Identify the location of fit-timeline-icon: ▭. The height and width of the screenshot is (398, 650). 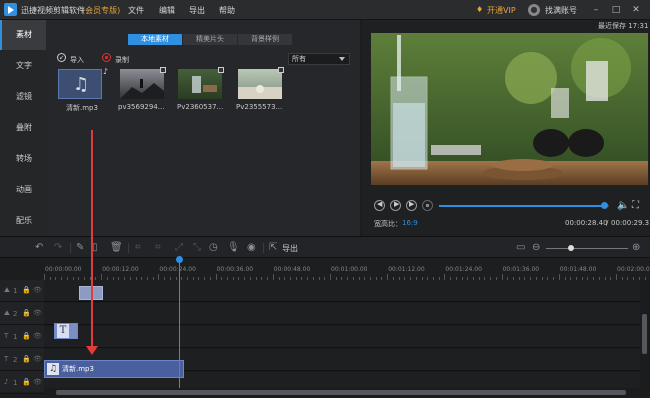
(520, 248).